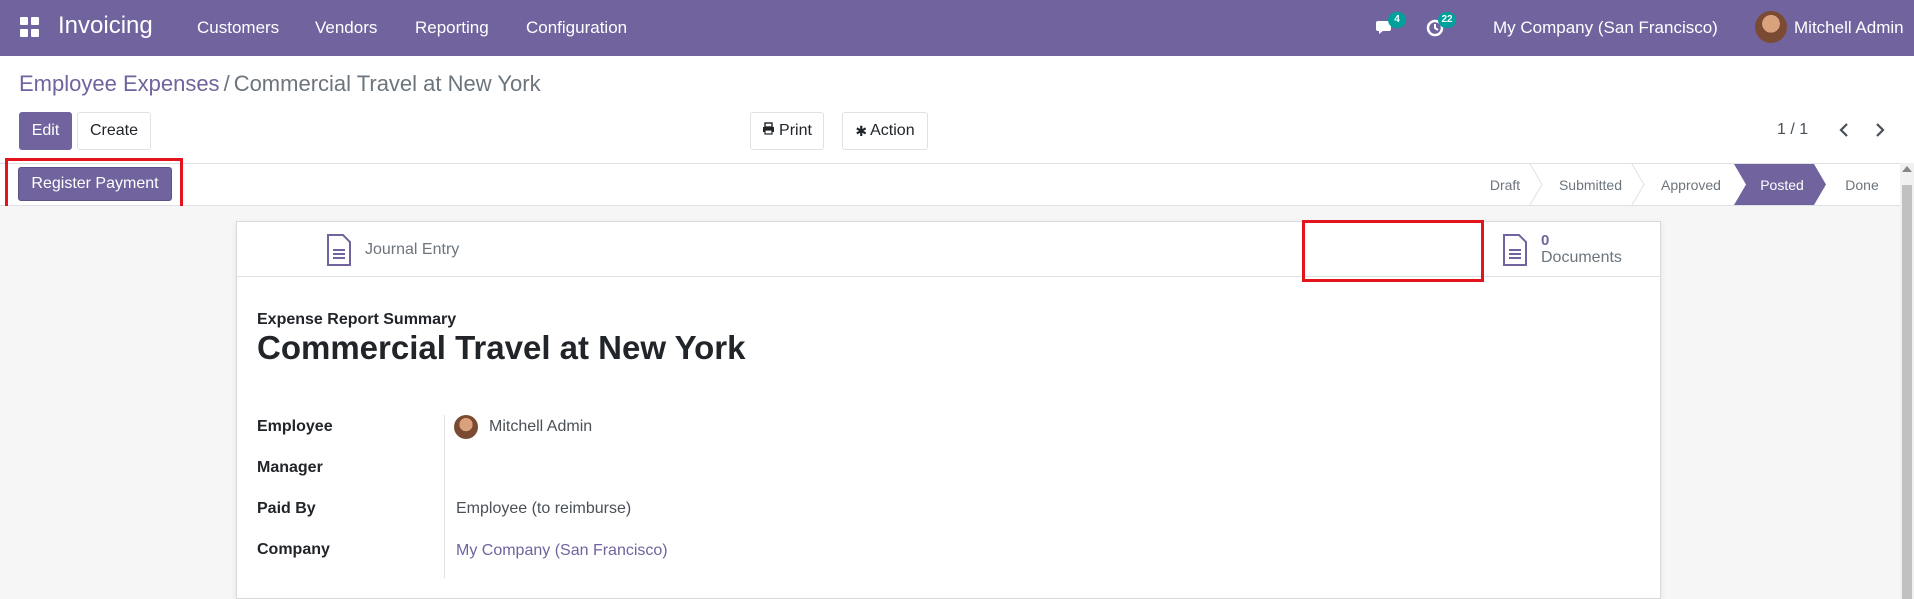  I want to click on activities-clock-icon: 22, so click(1440, 25).